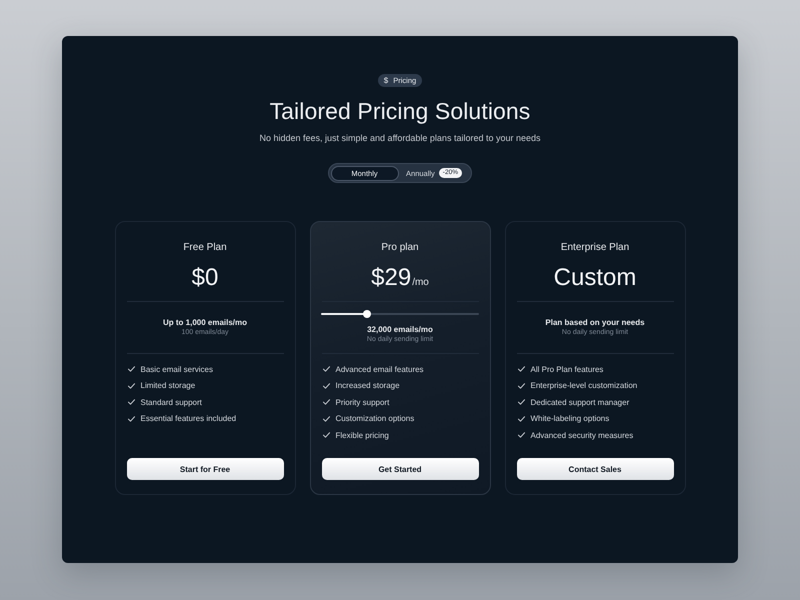 The width and height of the screenshot is (800, 600). What do you see at coordinates (567, 369) in the screenshot?
I see `feature-text: All Pro Plan features` at bounding box center [567, 369].